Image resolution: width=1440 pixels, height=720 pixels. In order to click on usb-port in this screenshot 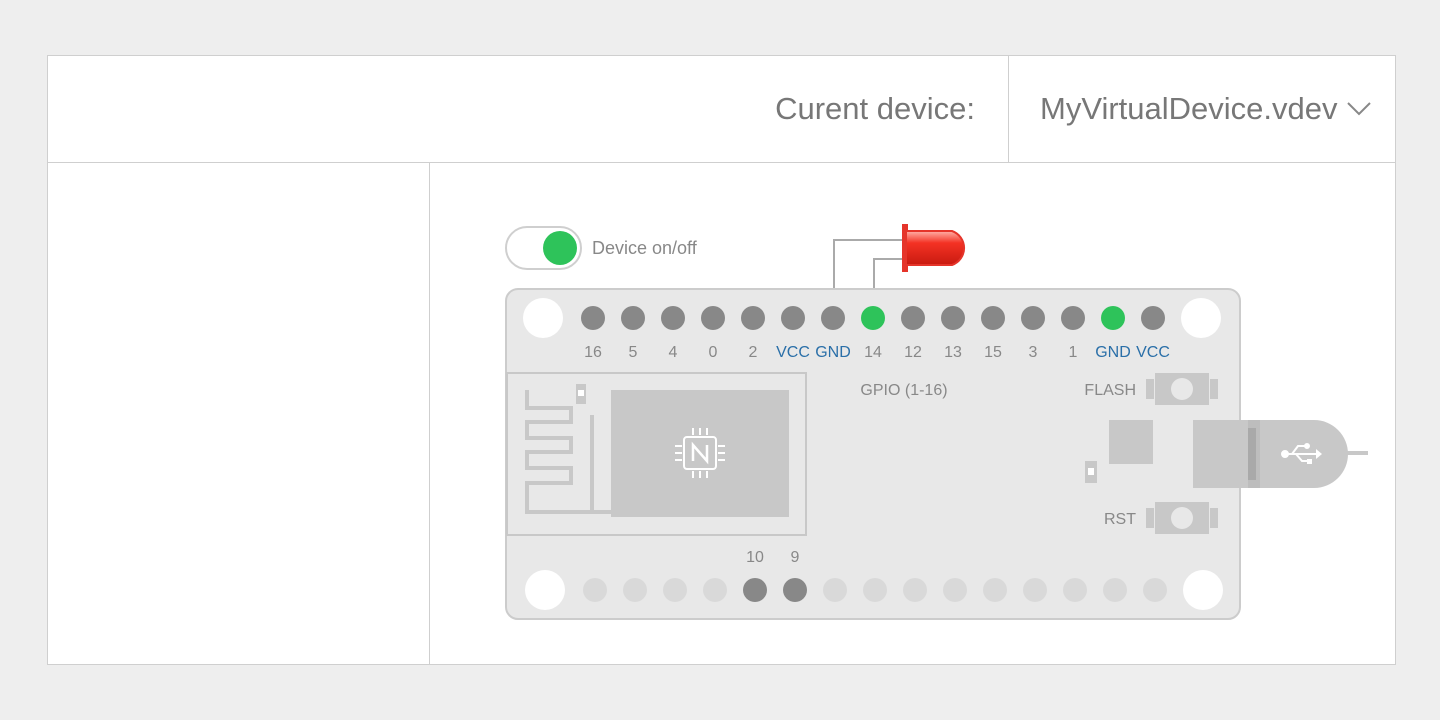, I will do `click(1226, 454)`.